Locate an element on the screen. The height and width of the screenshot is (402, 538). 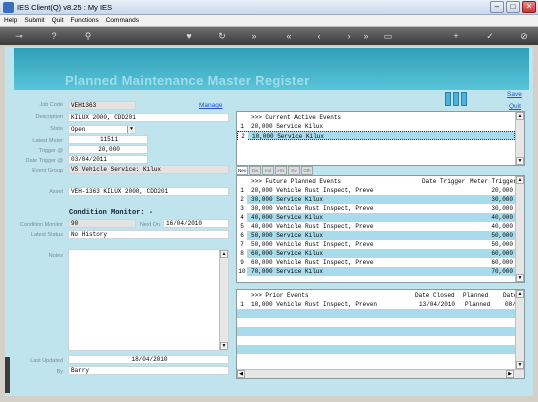
row-text: 30,000 Service Kilux is located at coordinates (287, 199).